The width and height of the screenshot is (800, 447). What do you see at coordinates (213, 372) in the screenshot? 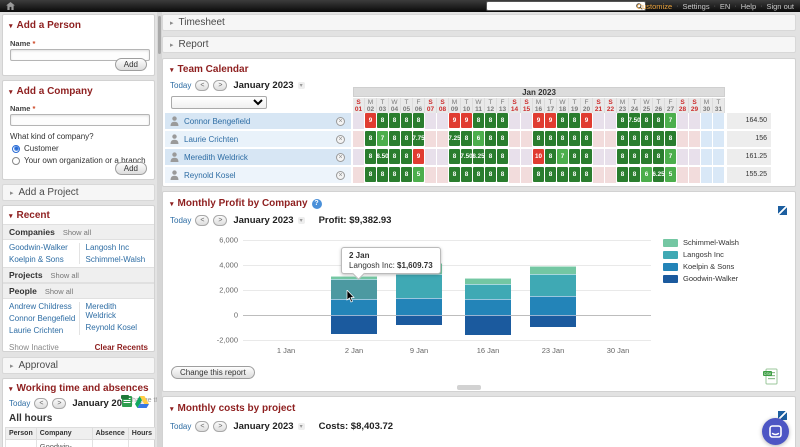
I see `change-report-button: Change this report` at bounding box center [213, 372].